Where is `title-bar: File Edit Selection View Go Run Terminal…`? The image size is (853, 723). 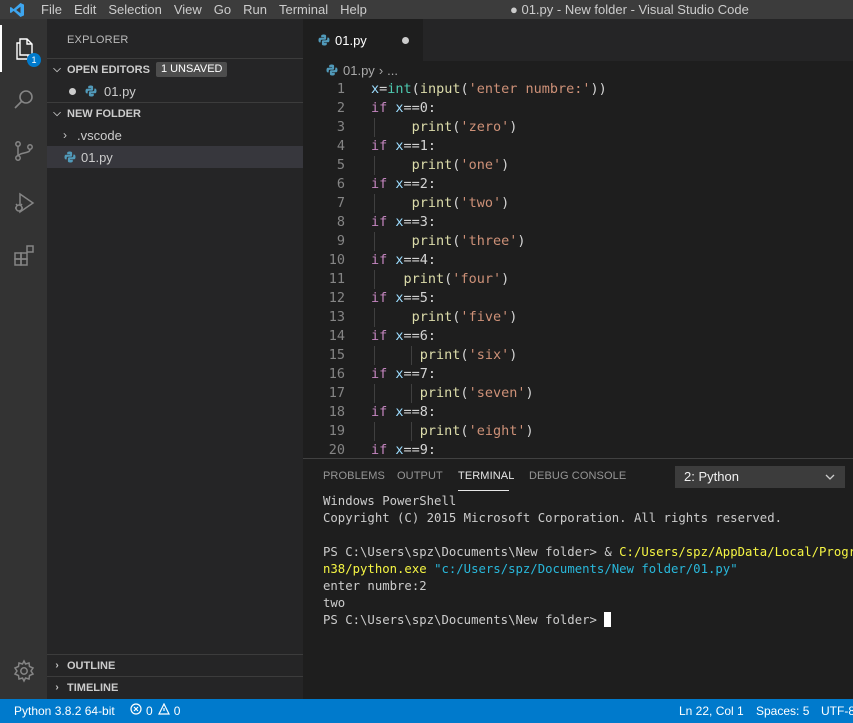 title-bar: File Edit Selection View Go Run Terminal… is located at coordinates (426, 9).